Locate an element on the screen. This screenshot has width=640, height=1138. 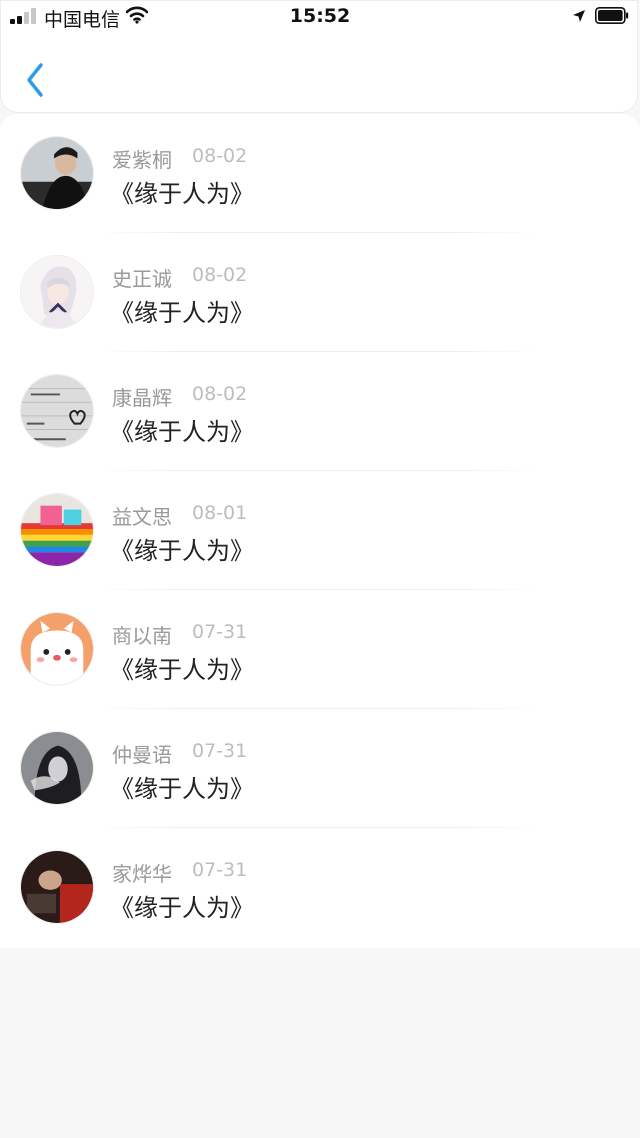
status-time: 15:52 is located at coordinates (320, 16).